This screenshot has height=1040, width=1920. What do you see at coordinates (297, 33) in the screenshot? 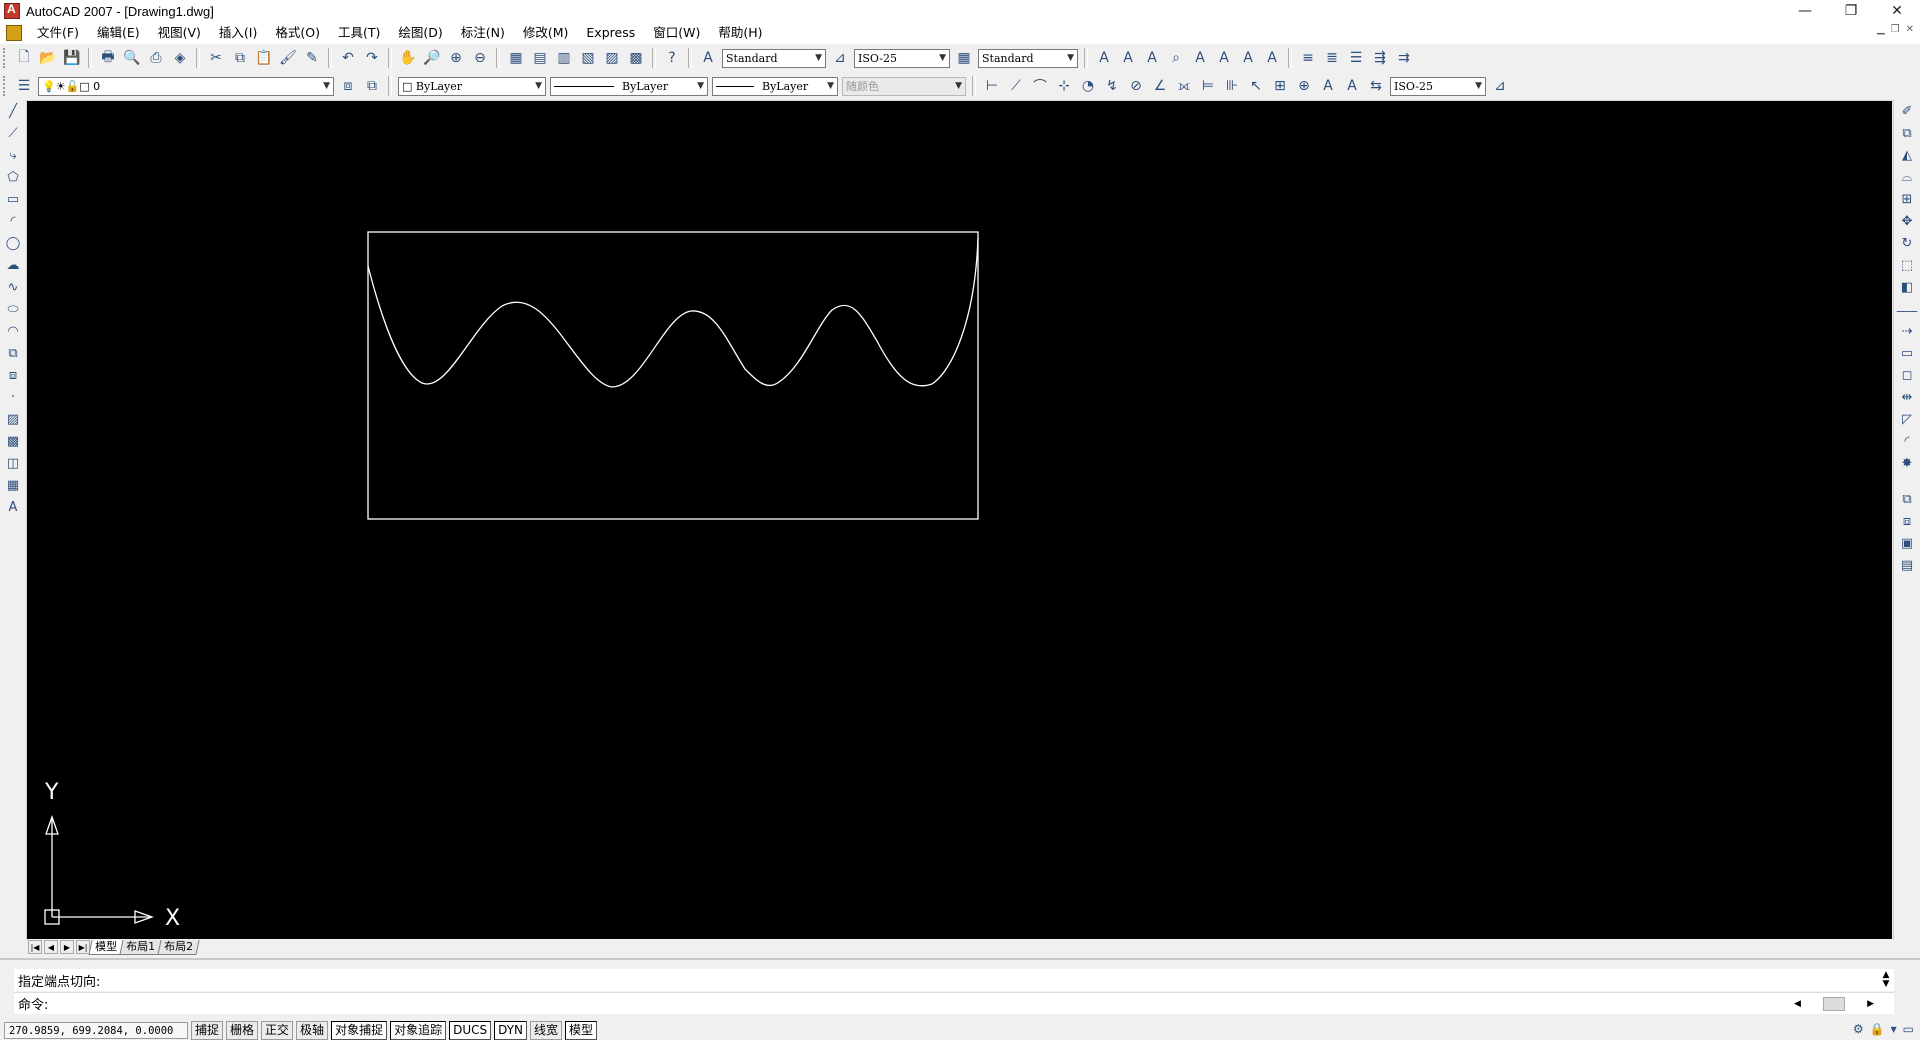
I see `menu-format: 格式(O)` at bounding box center [297, 33].